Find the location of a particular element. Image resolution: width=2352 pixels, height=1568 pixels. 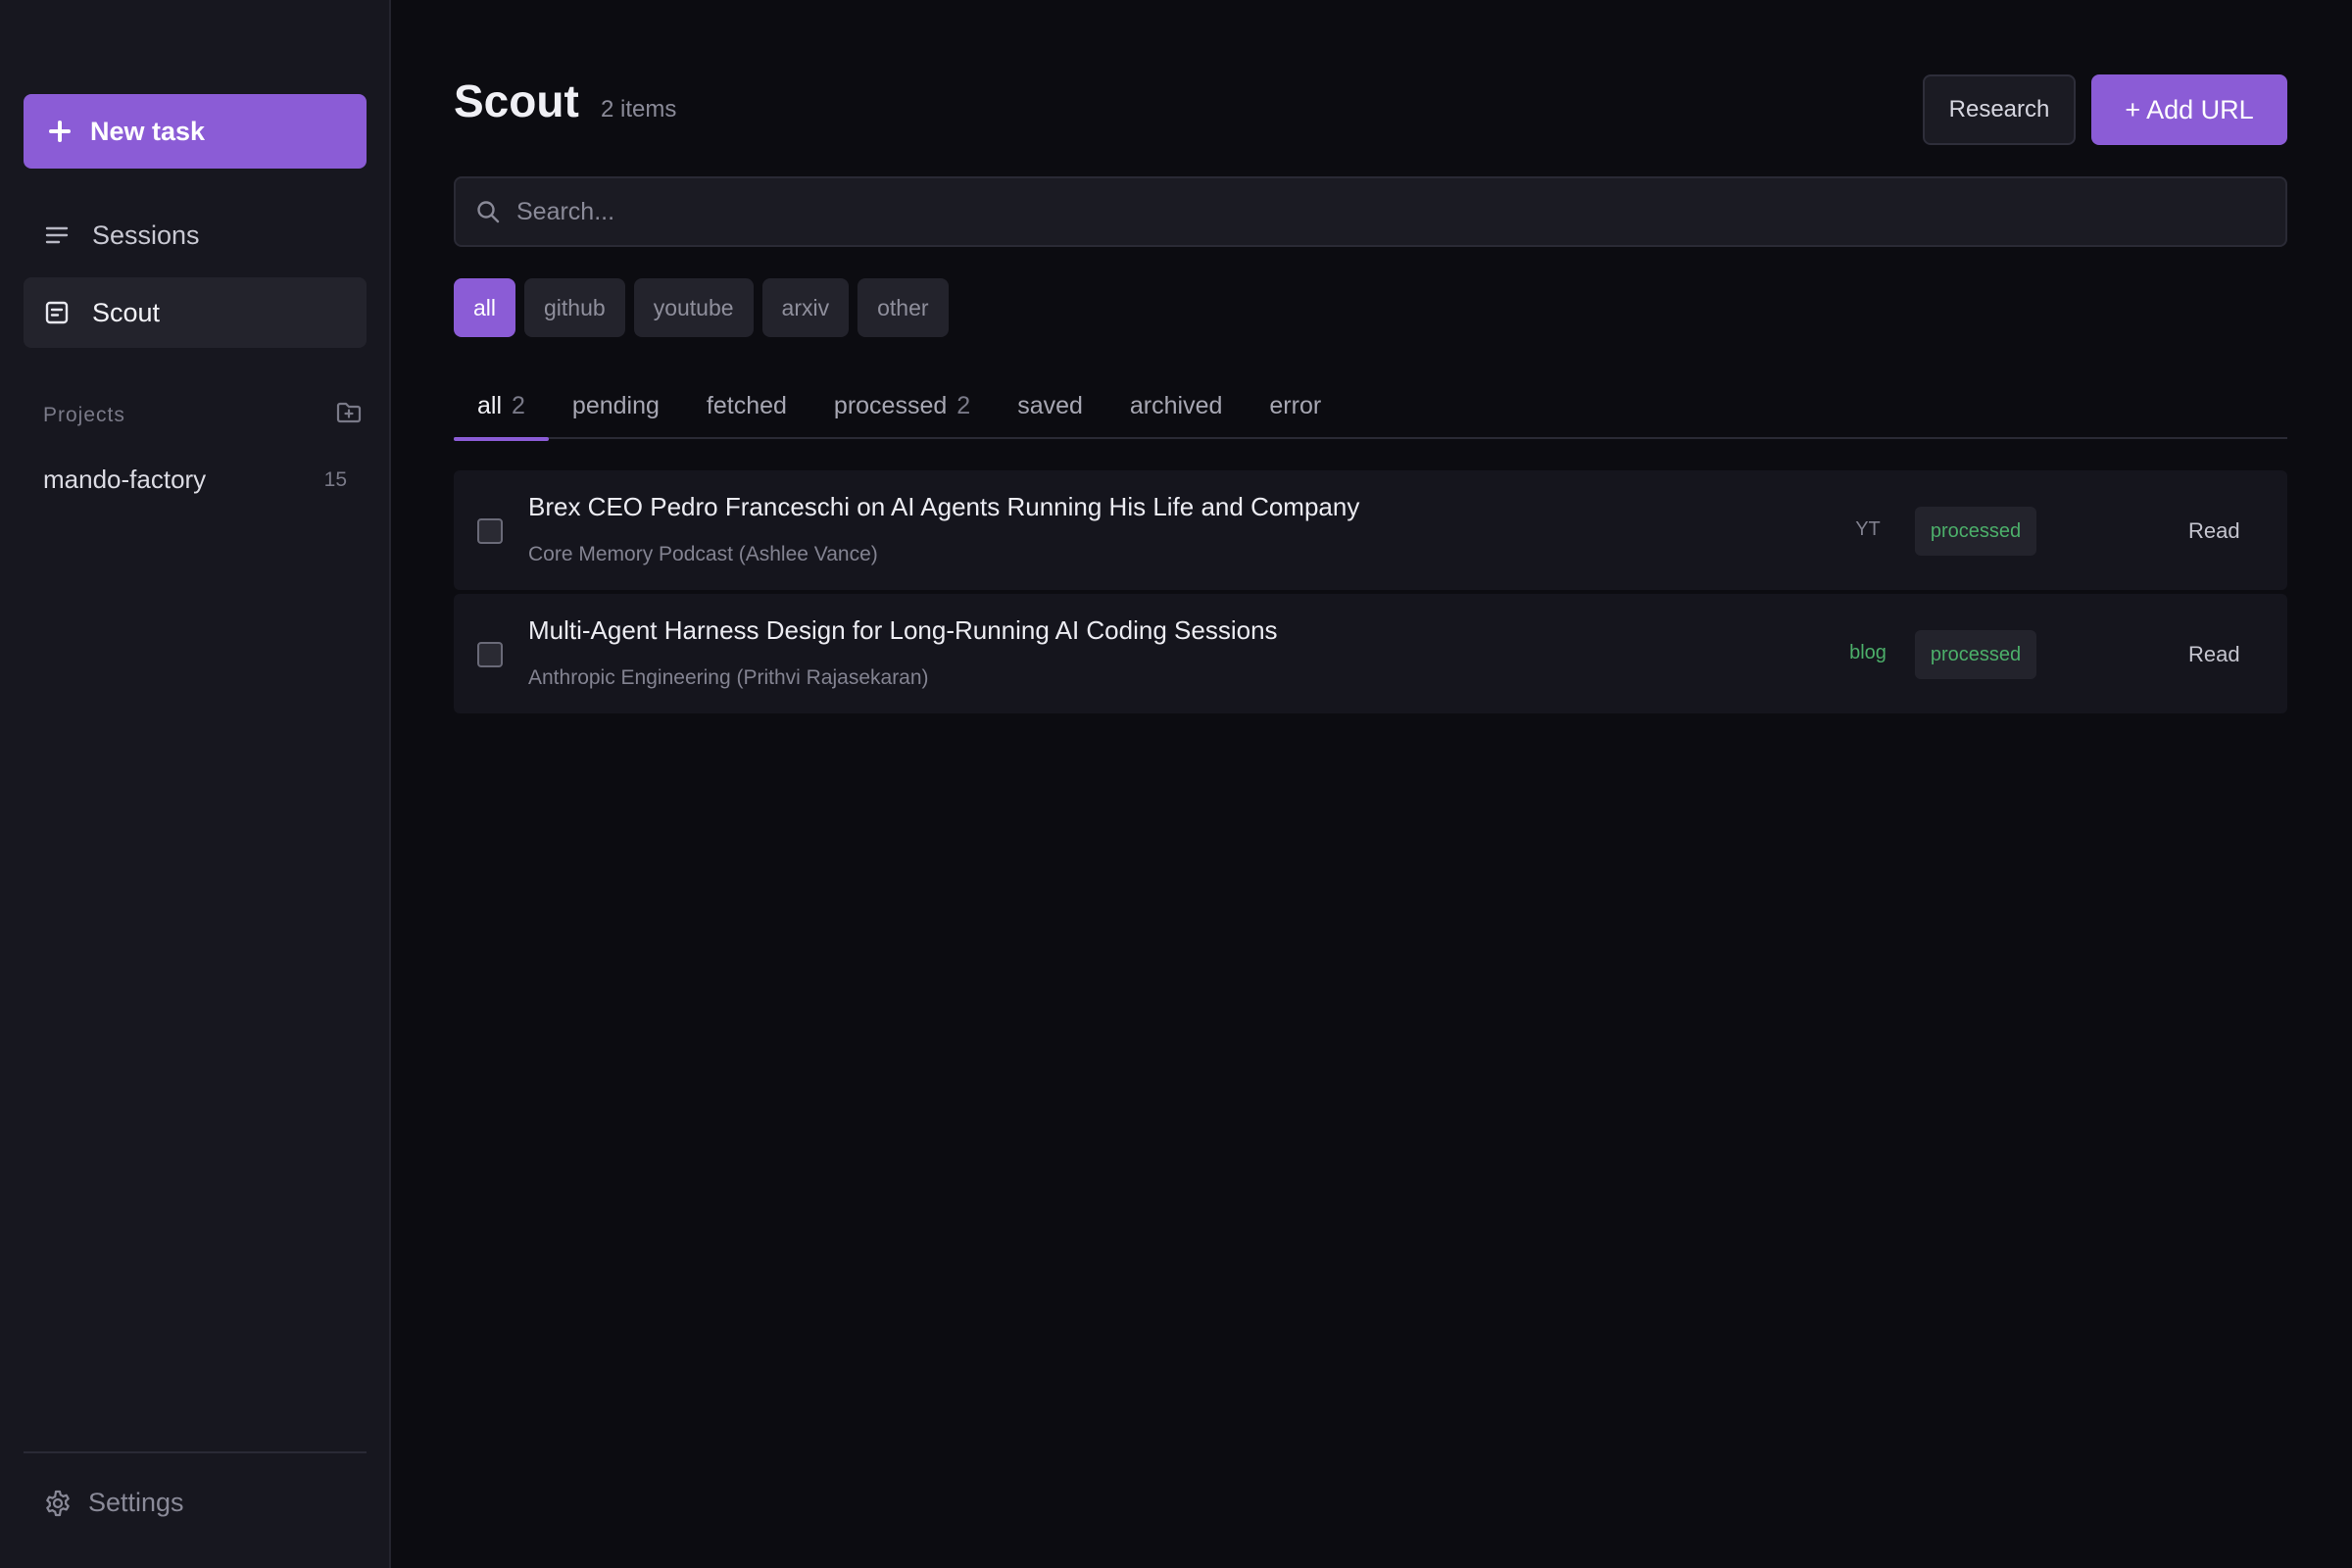

tab-label: archived is located at coordinates (1176, 405).